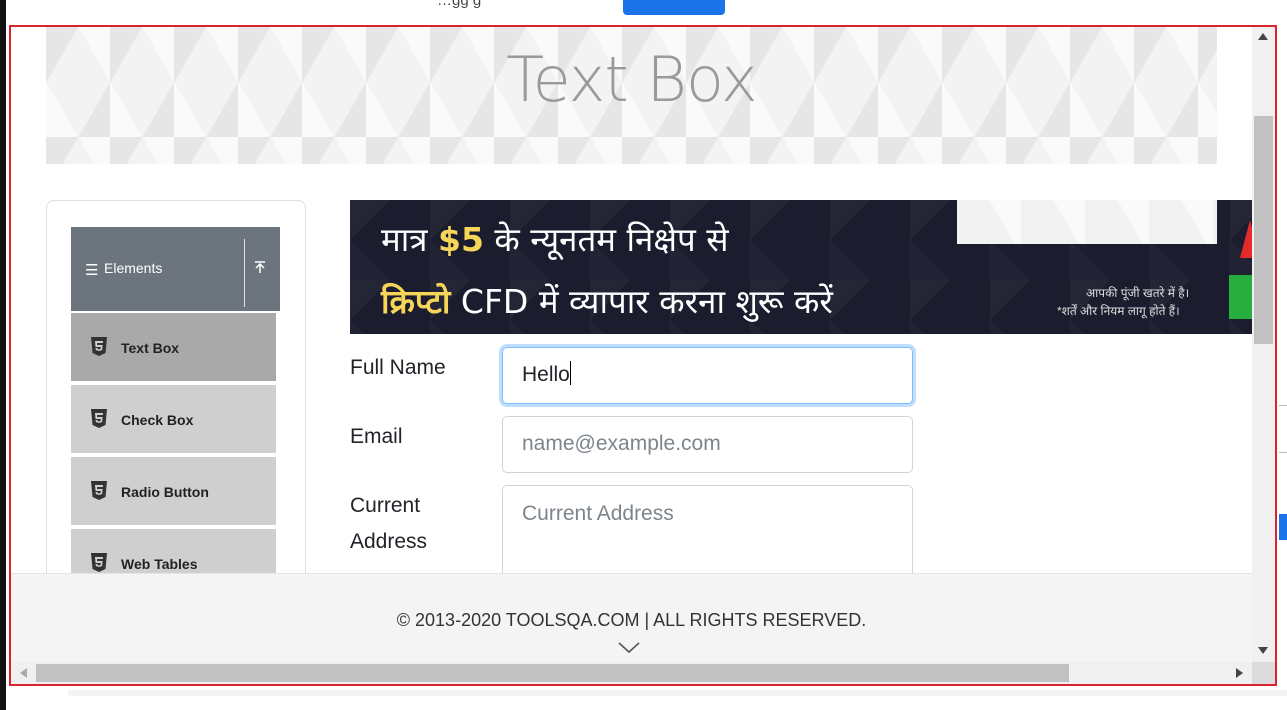 The image size is (1287, 710). Describe the element at coordinates (175, 269) in the screenshot. I see `elements-group-header: ☰ Elements` at that location.